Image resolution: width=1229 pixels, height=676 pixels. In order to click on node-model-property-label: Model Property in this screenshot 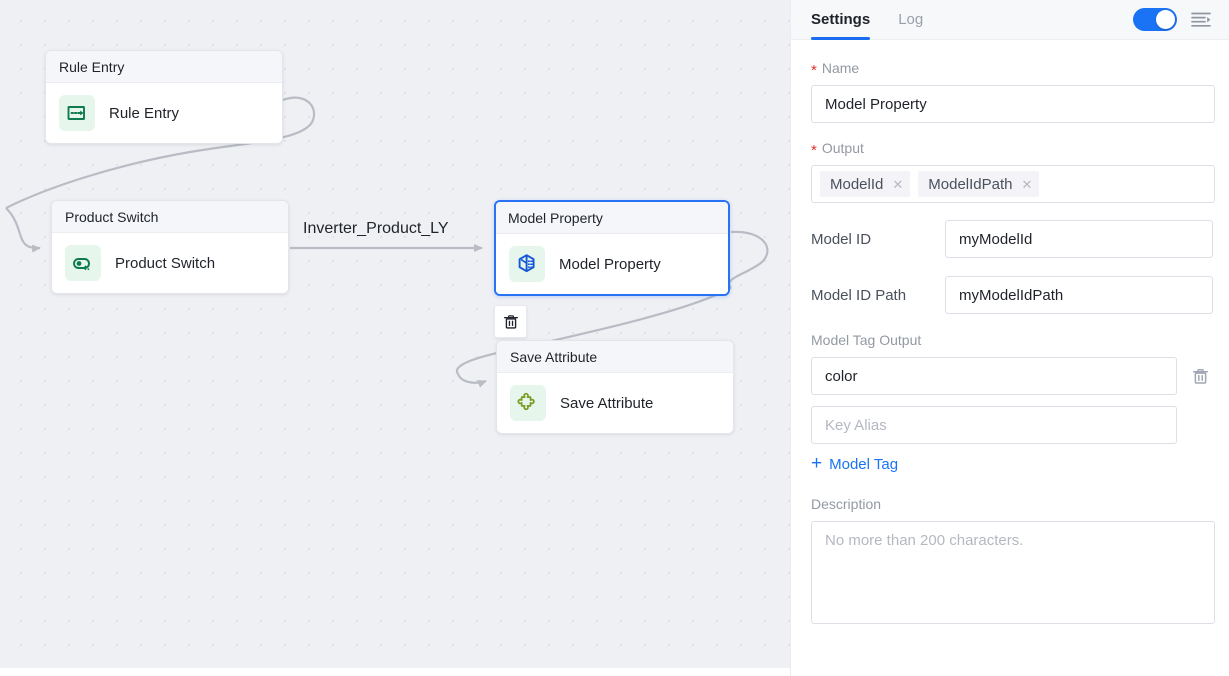, I will do `click(610, 264)`.